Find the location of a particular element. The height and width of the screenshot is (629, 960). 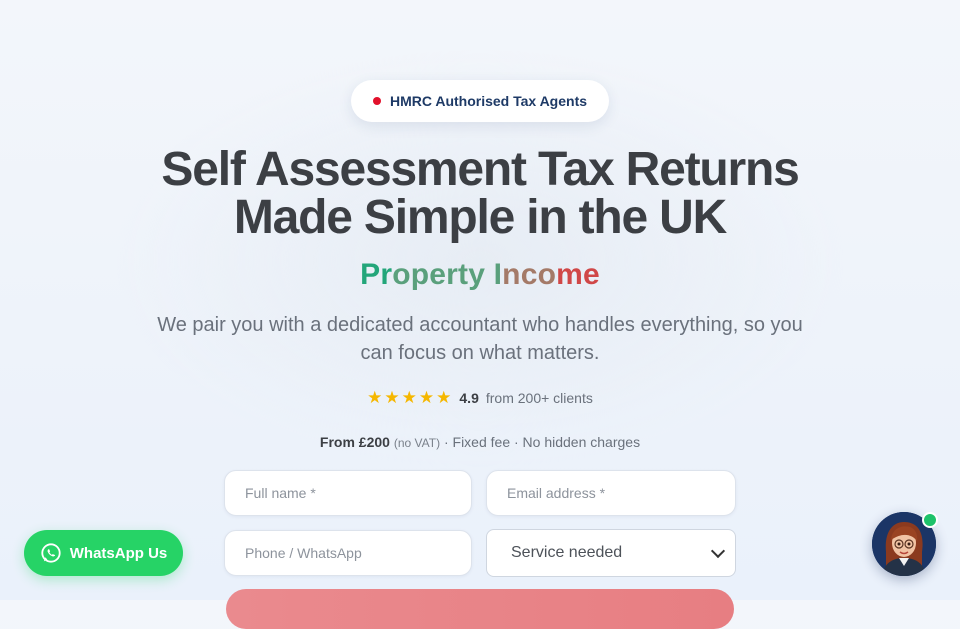

rotating-service-word: Property Income is located at coordinates (480, 275).